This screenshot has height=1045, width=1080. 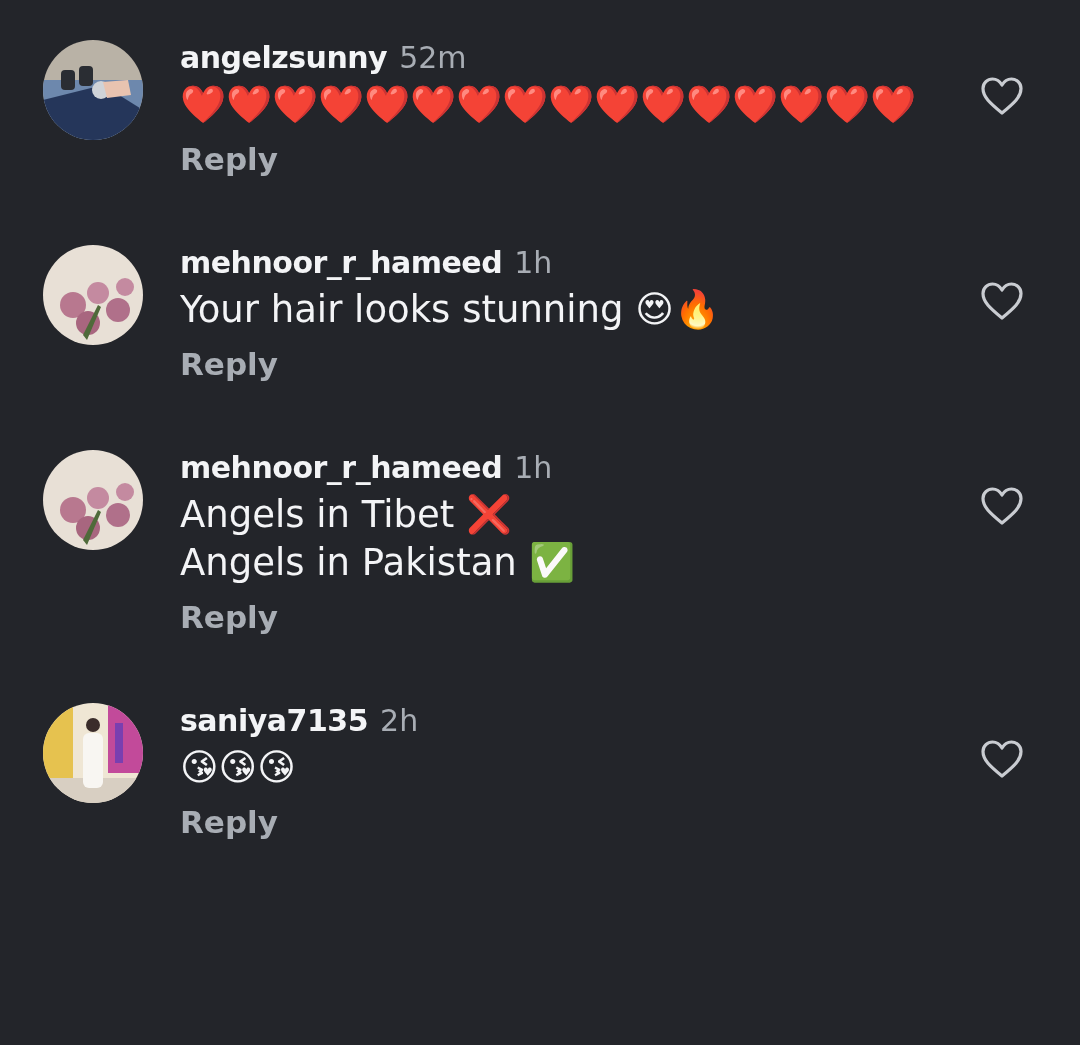 What do you see at coordinates (548, 105) in the screenshot?
I see `comment-text: ❤❤❤❤❤❤❤❤❤❤❤❤❤❤❤❤` at bounding box center [548, 105].